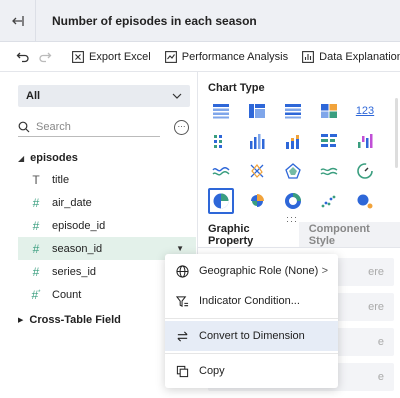  What do you see at coordinates (182, 336) in the screenshot?
I see `swap-icon` at bounding box center [182, 336].